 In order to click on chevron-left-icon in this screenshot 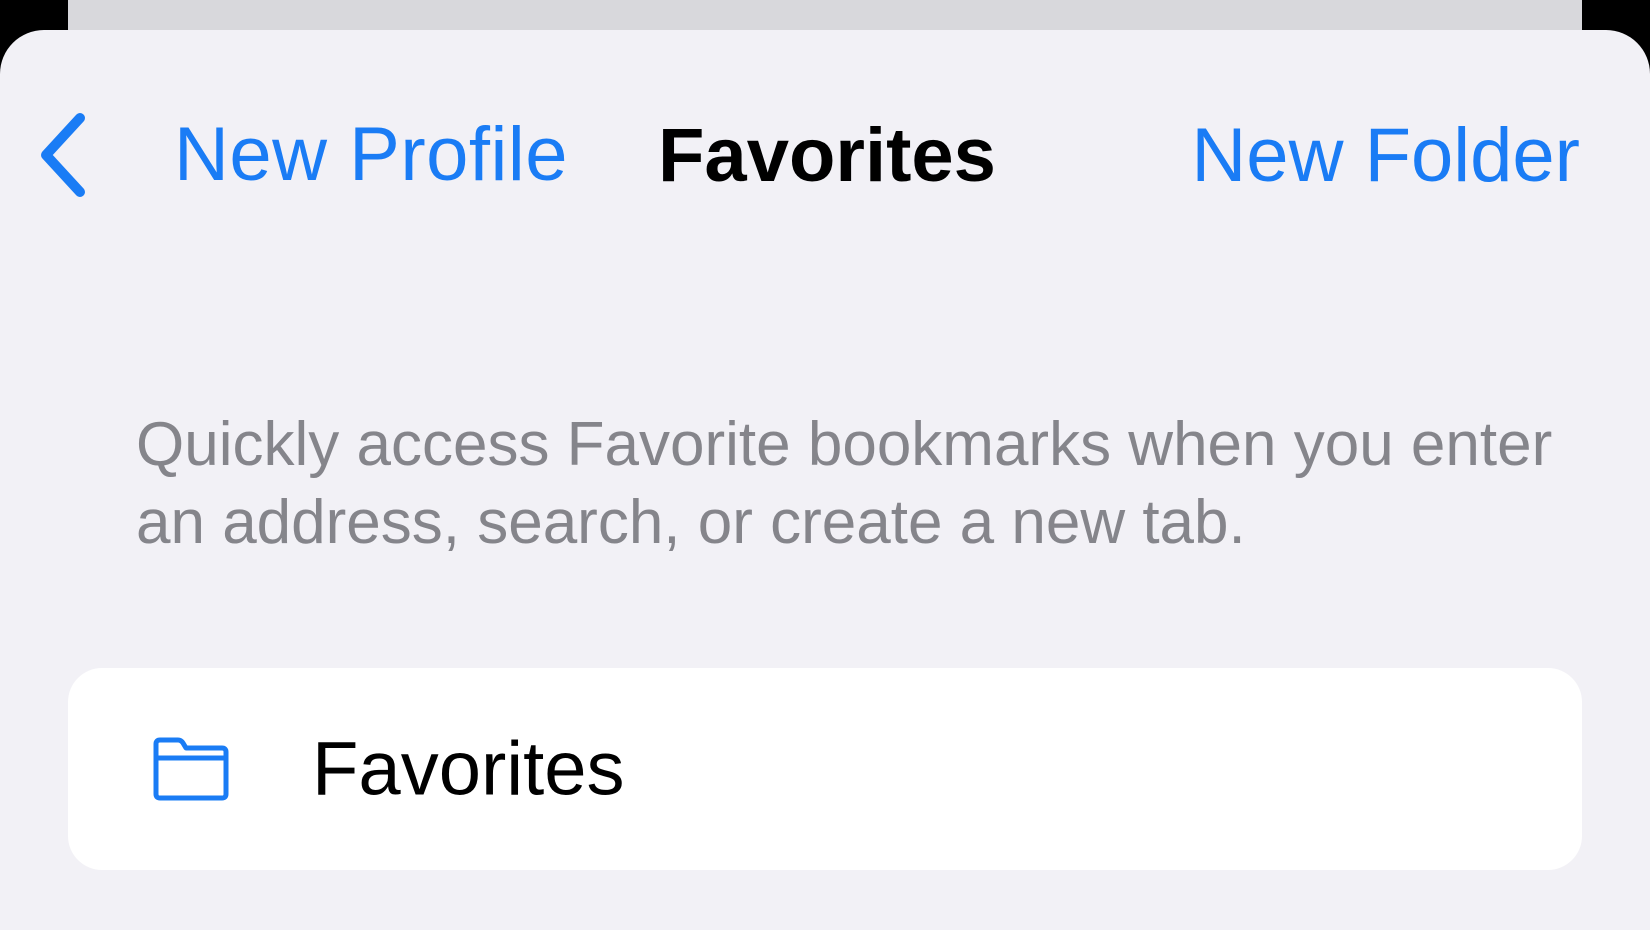, I will do `click(65, 155)`.